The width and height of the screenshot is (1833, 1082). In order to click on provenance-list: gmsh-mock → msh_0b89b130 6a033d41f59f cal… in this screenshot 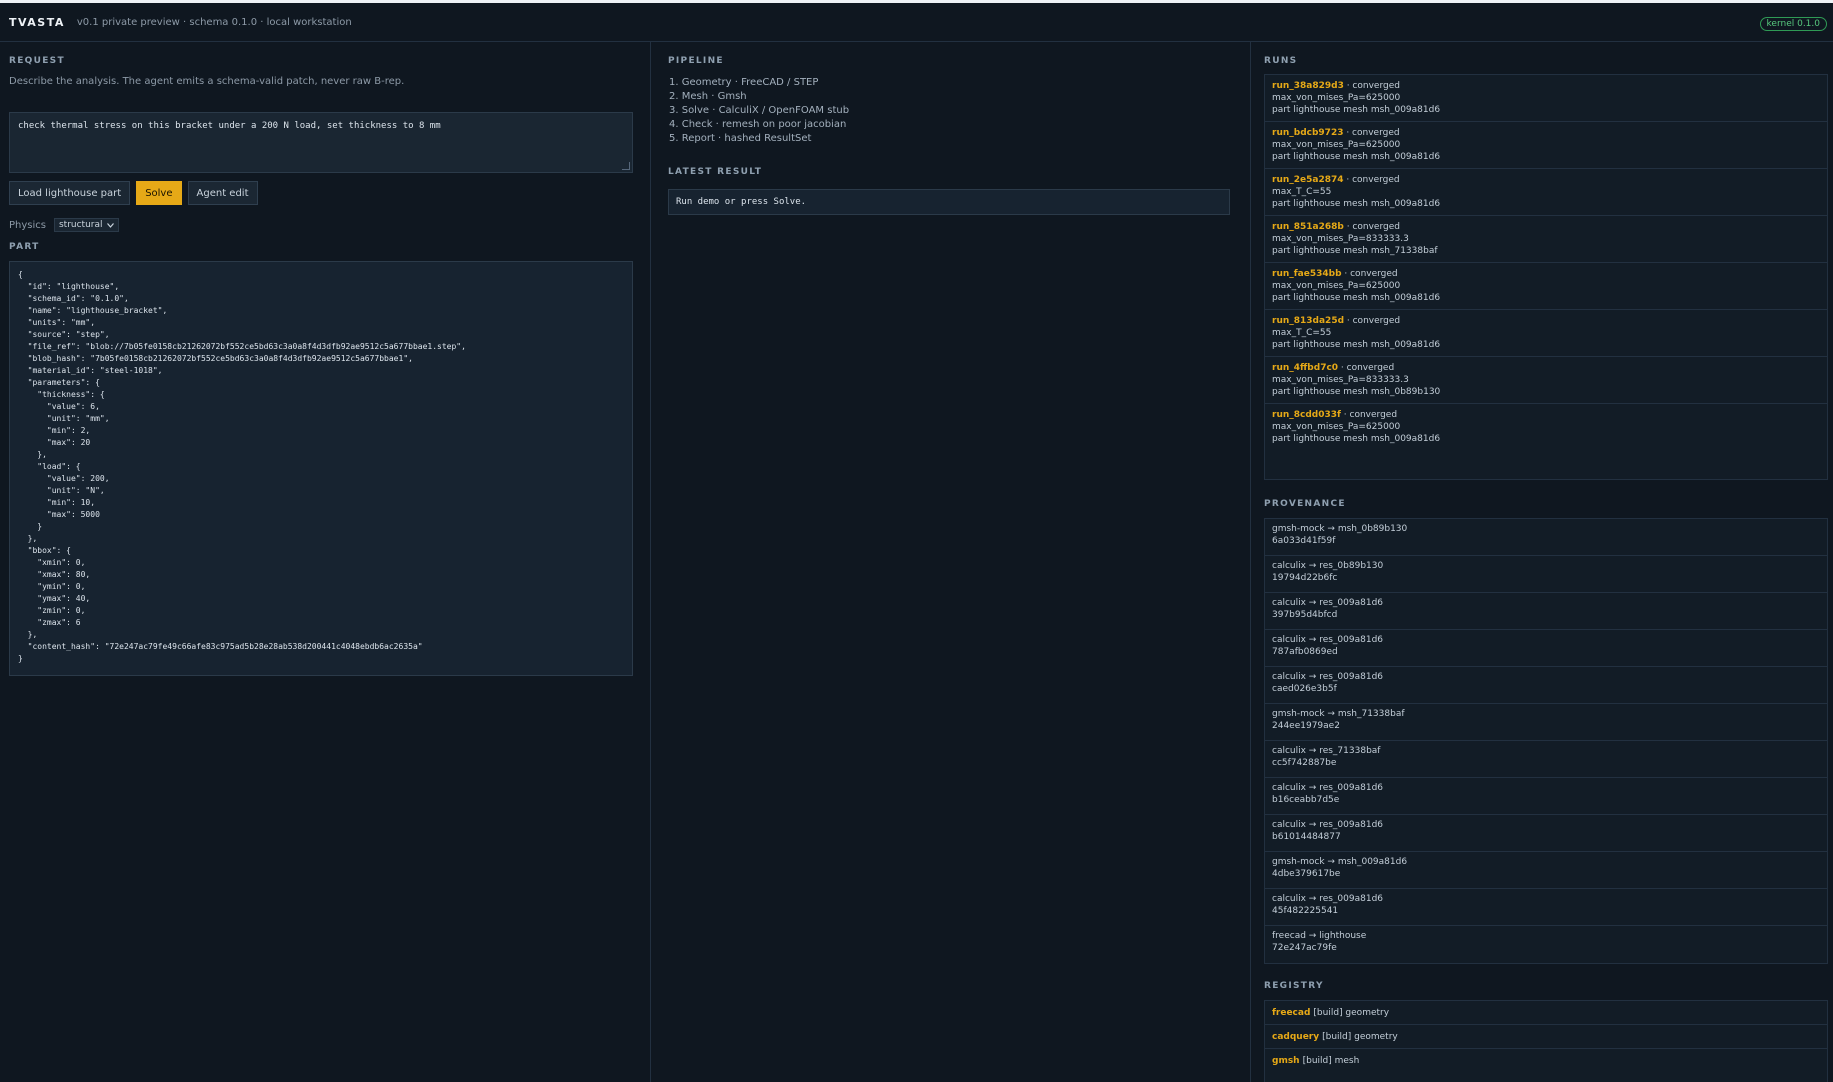, I will do `click(1546, 741)`.